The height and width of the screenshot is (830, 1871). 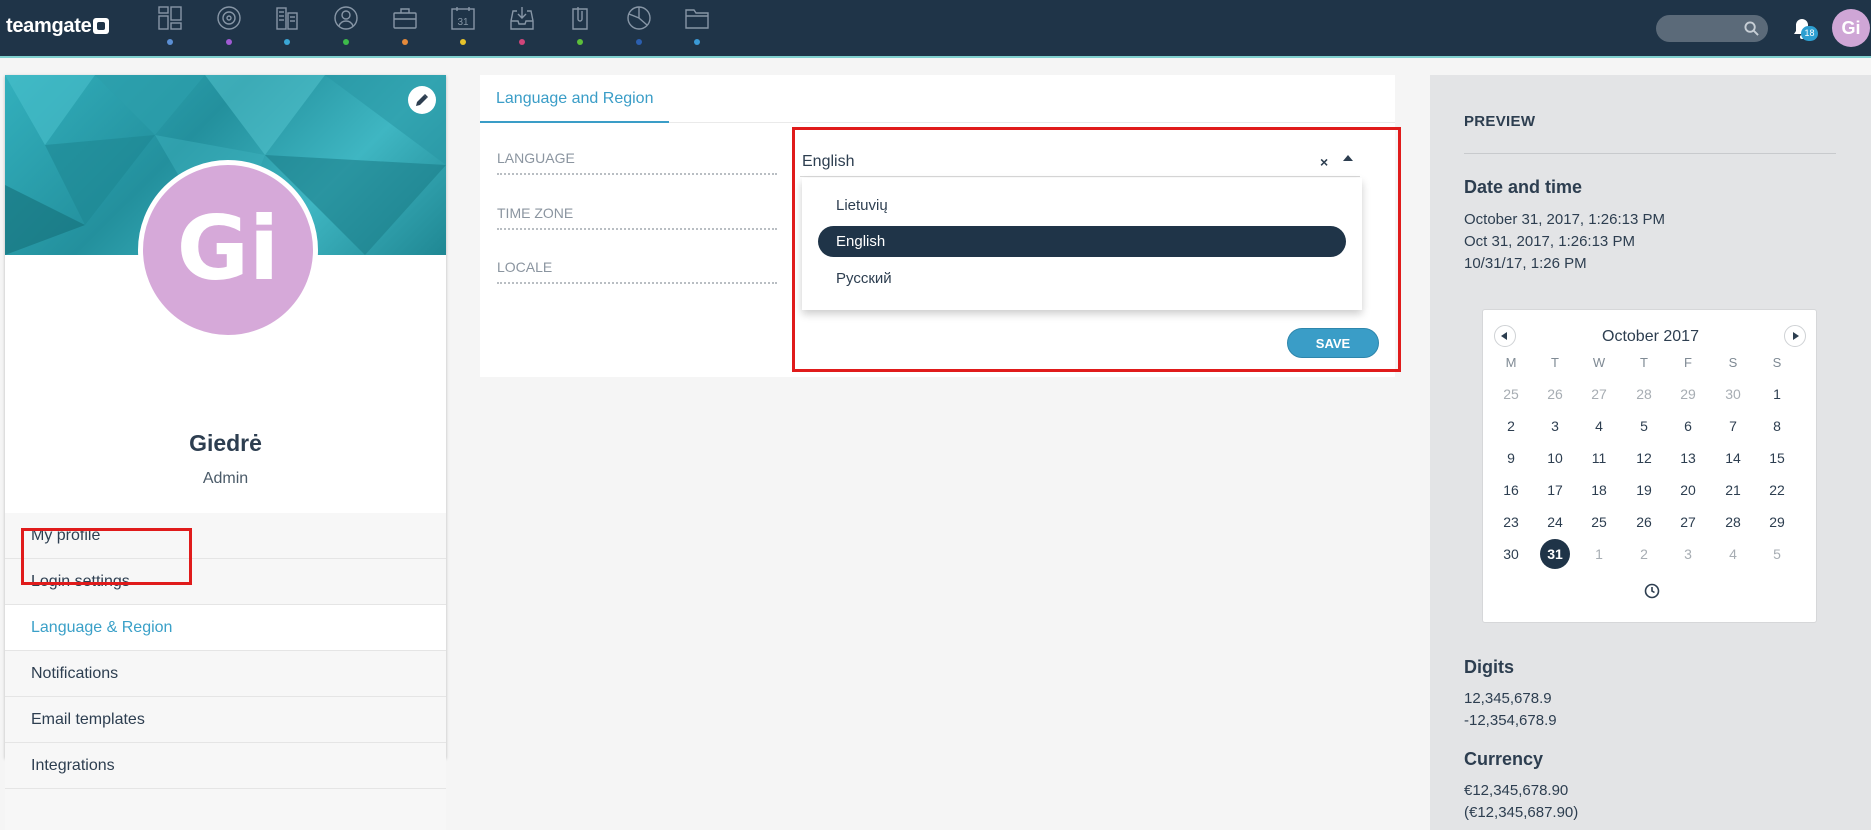 What do you see at coordinates (1644, 362) in the screenshot?
I see `calendar-weekday: T` at bounding box center [1644, 362].